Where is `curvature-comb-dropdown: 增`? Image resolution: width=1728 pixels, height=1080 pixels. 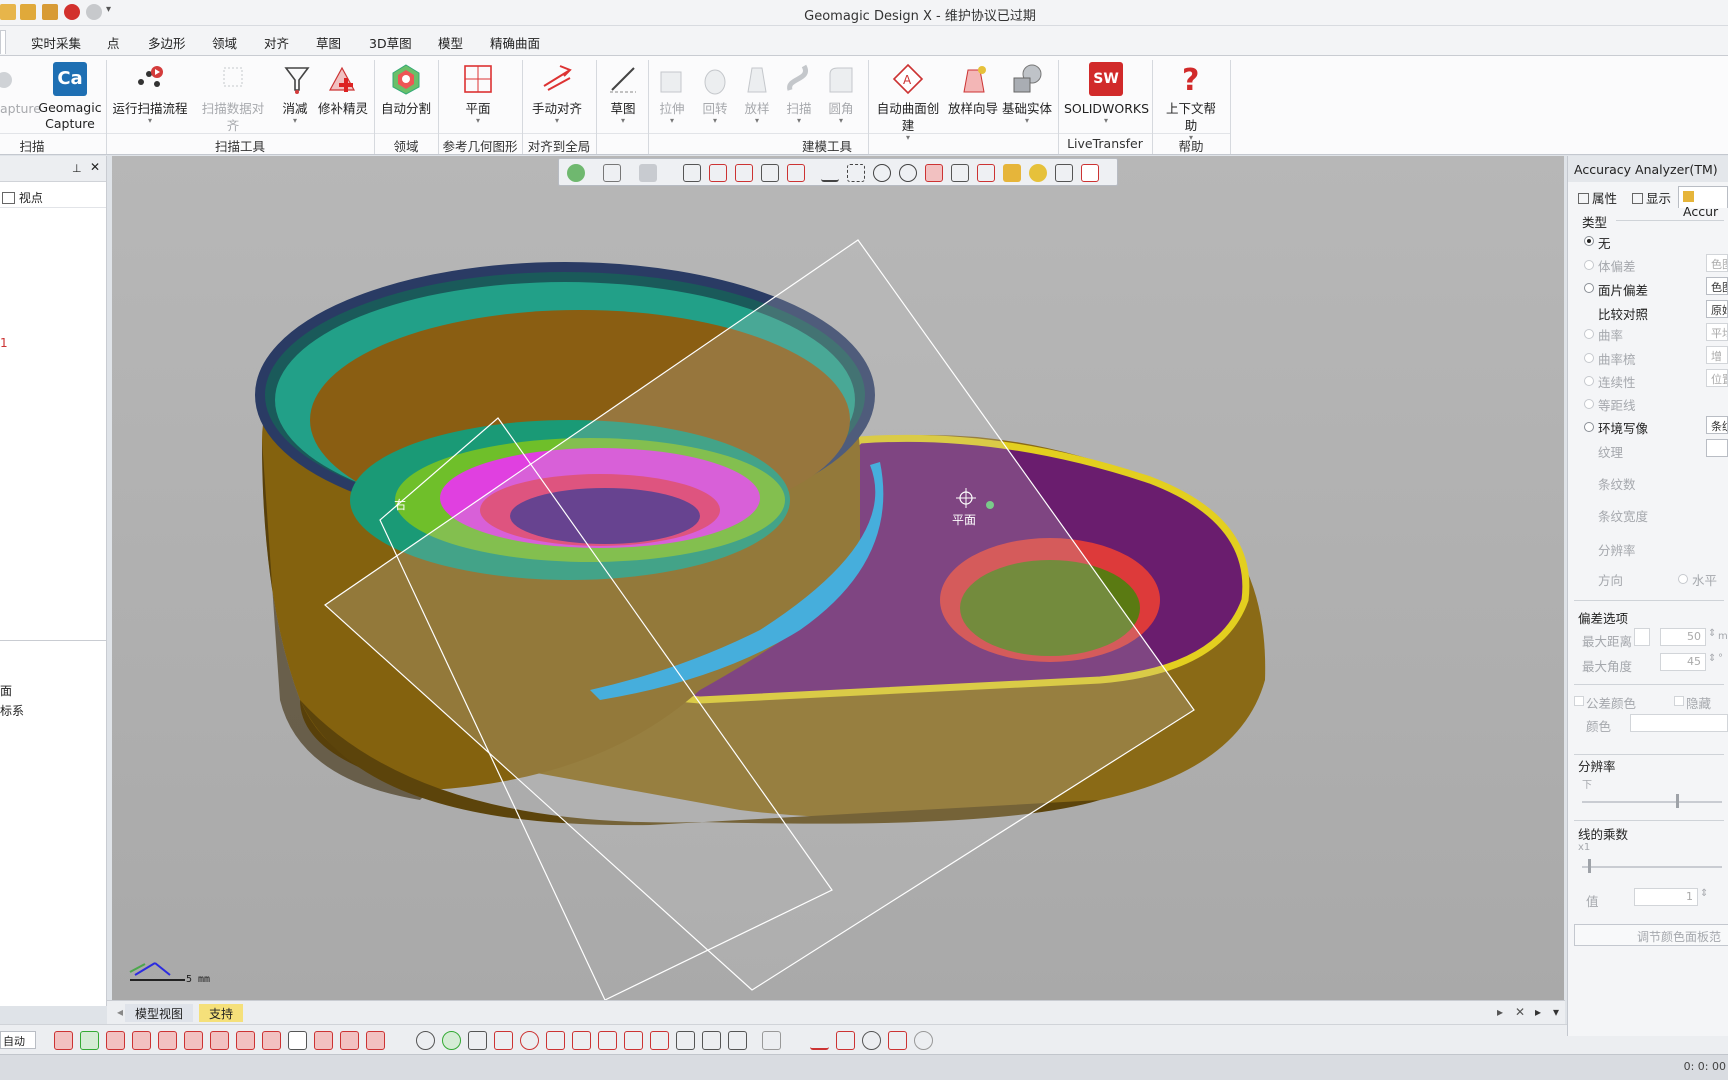 curvature-comb-dropdown: 增 is located at coordinates (1717, 355).